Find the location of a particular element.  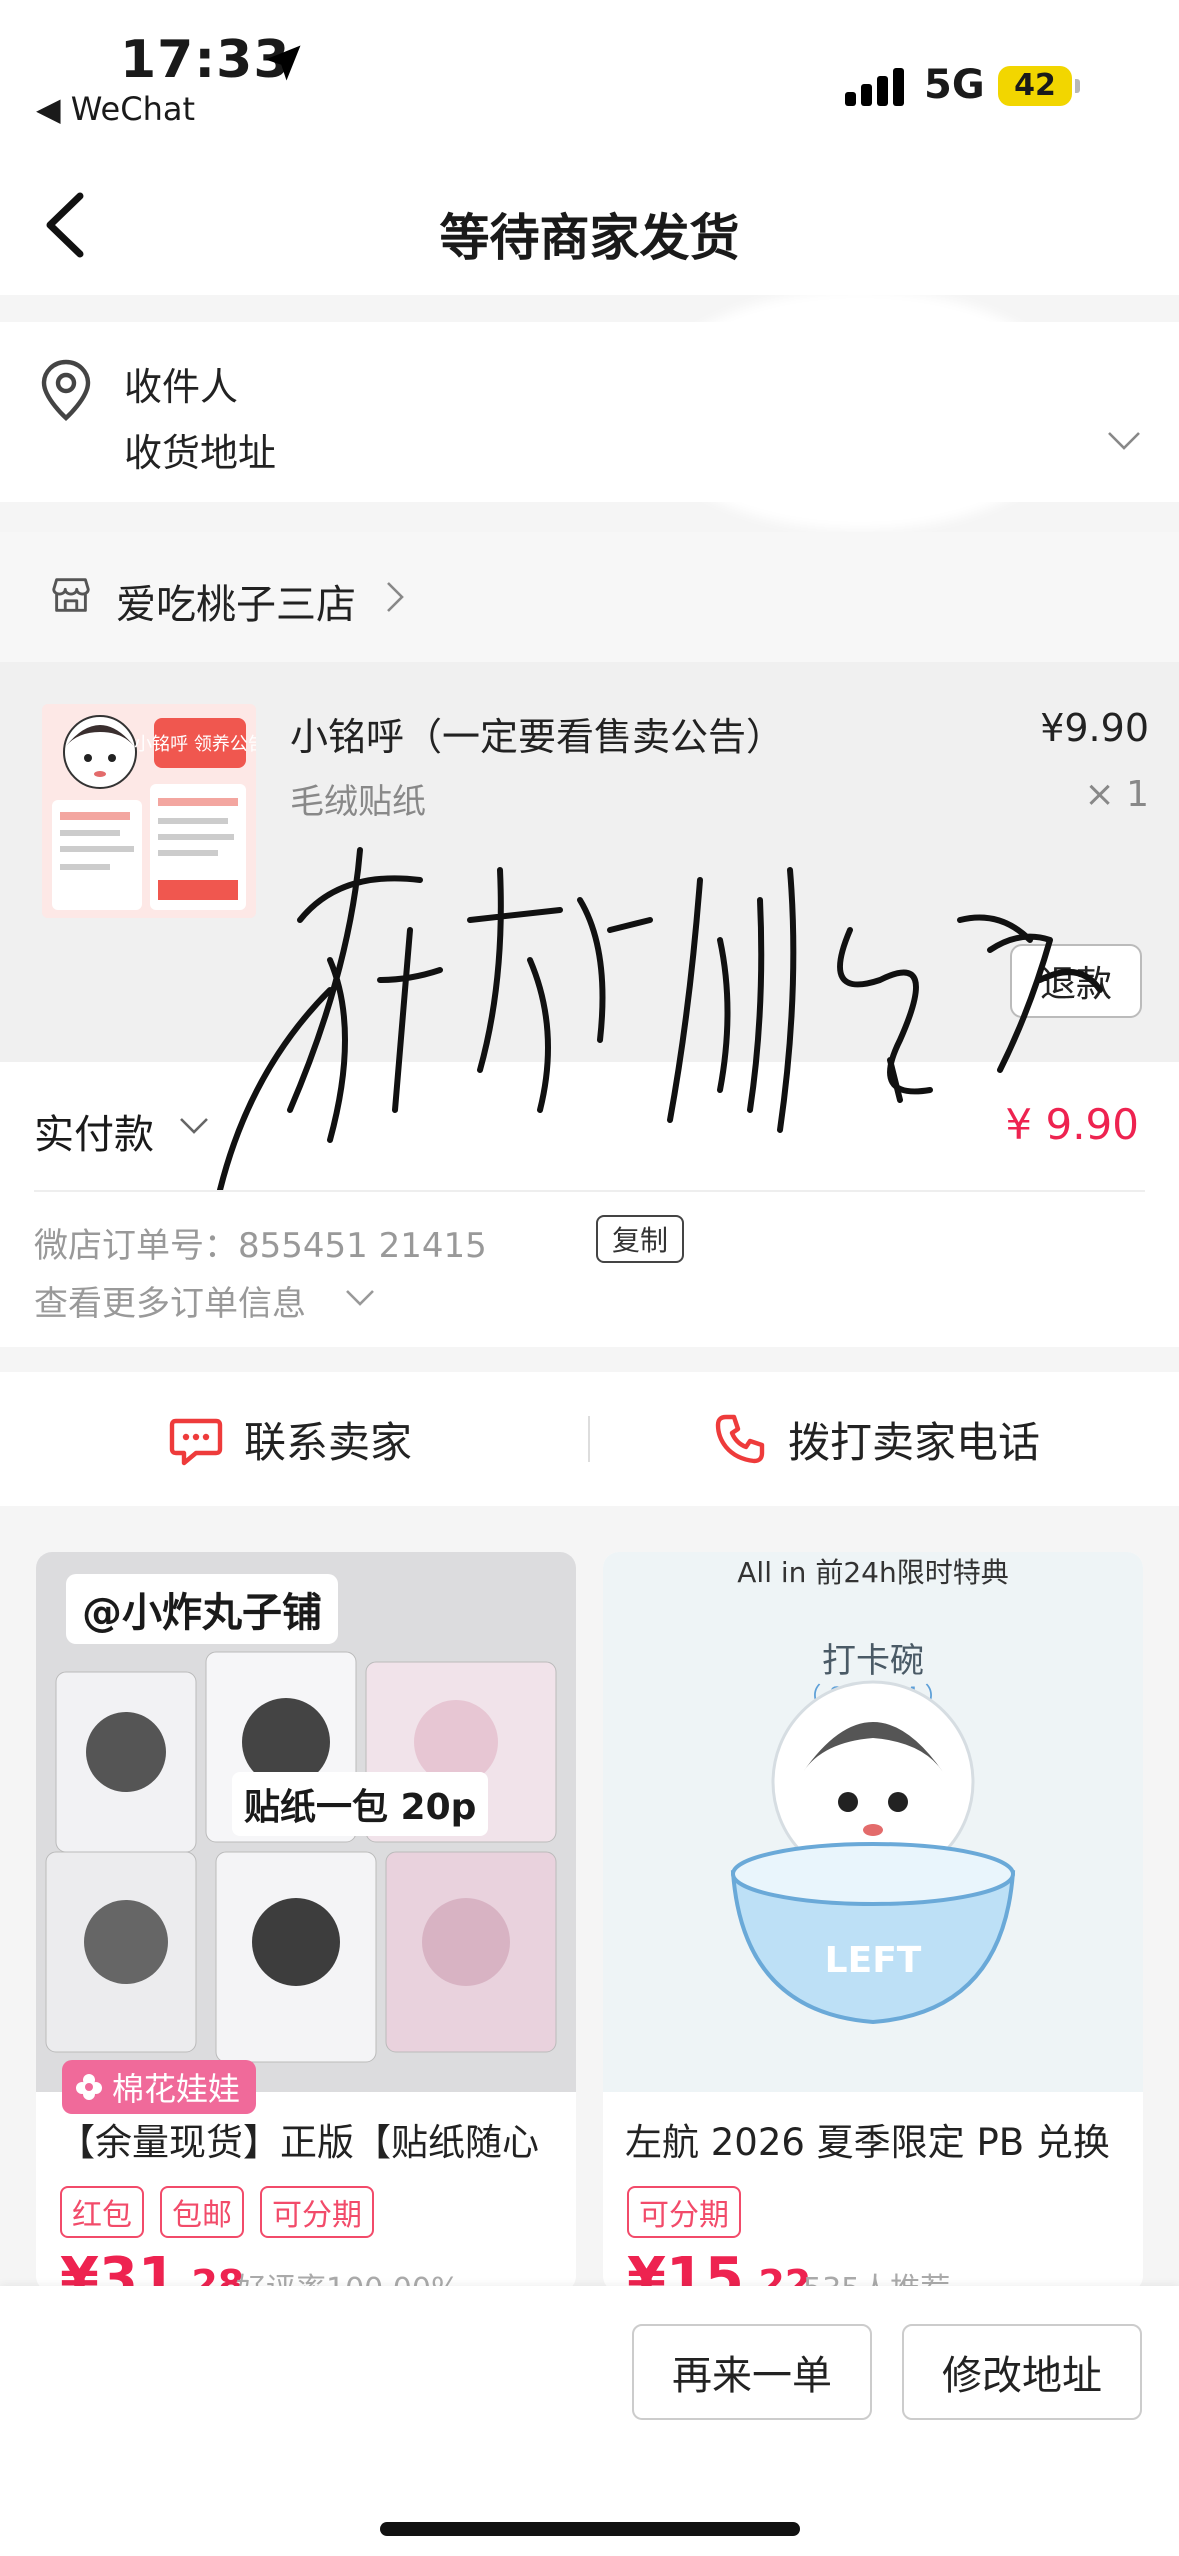

product-thumbnail-art: 小铭呼 领养公告 is located at coordinates (149, 811).